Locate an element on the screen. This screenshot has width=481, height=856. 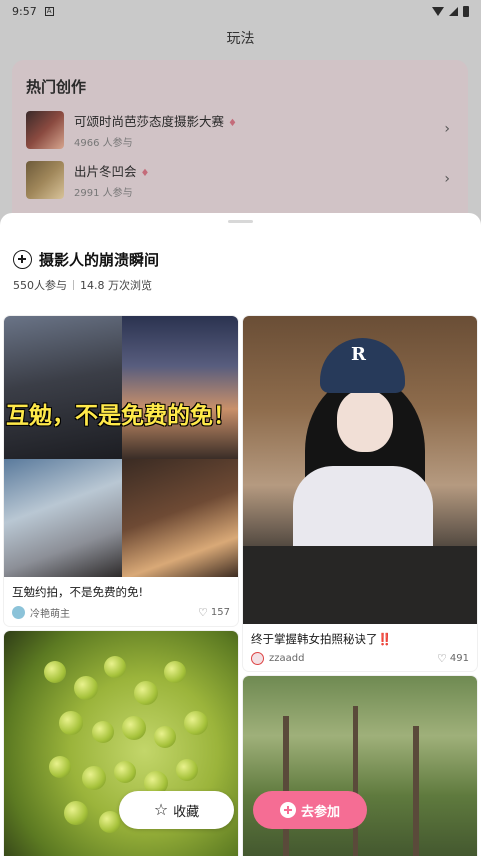
wifi-icon is located at coordinates (438, 11).